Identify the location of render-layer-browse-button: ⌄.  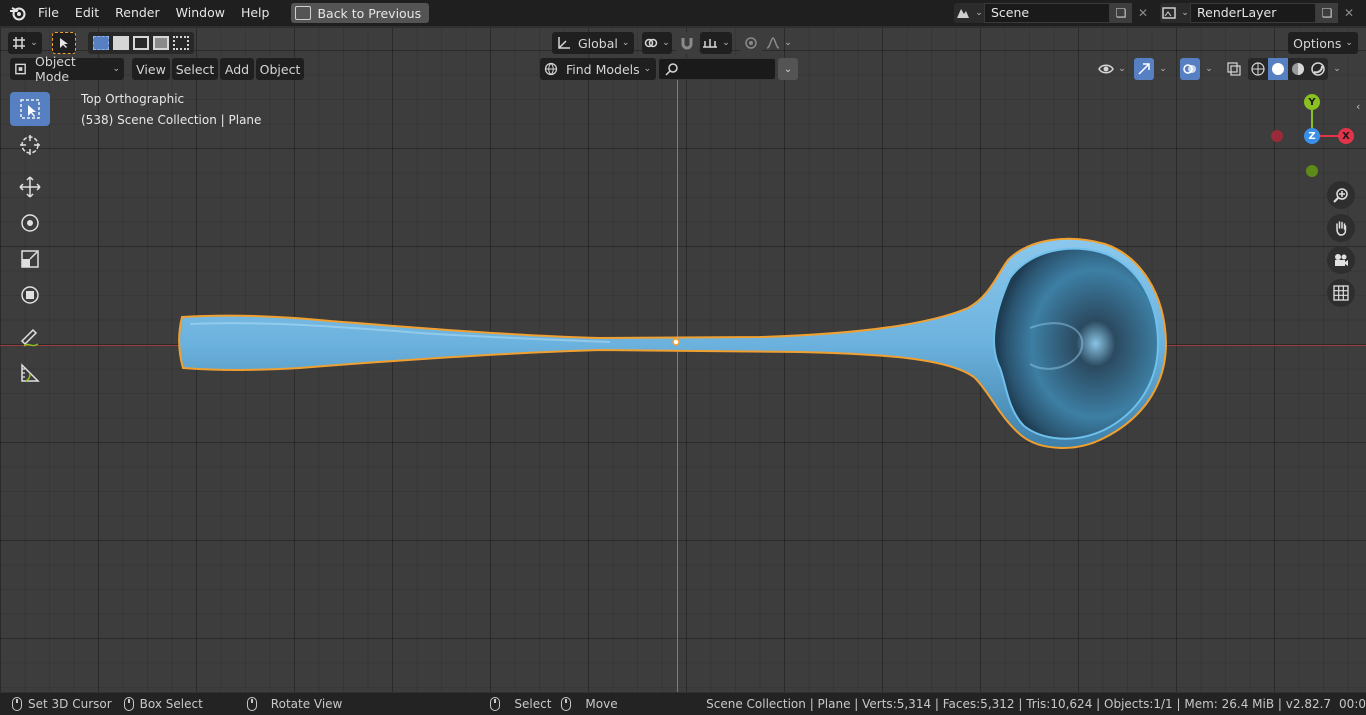
(1175, 13).